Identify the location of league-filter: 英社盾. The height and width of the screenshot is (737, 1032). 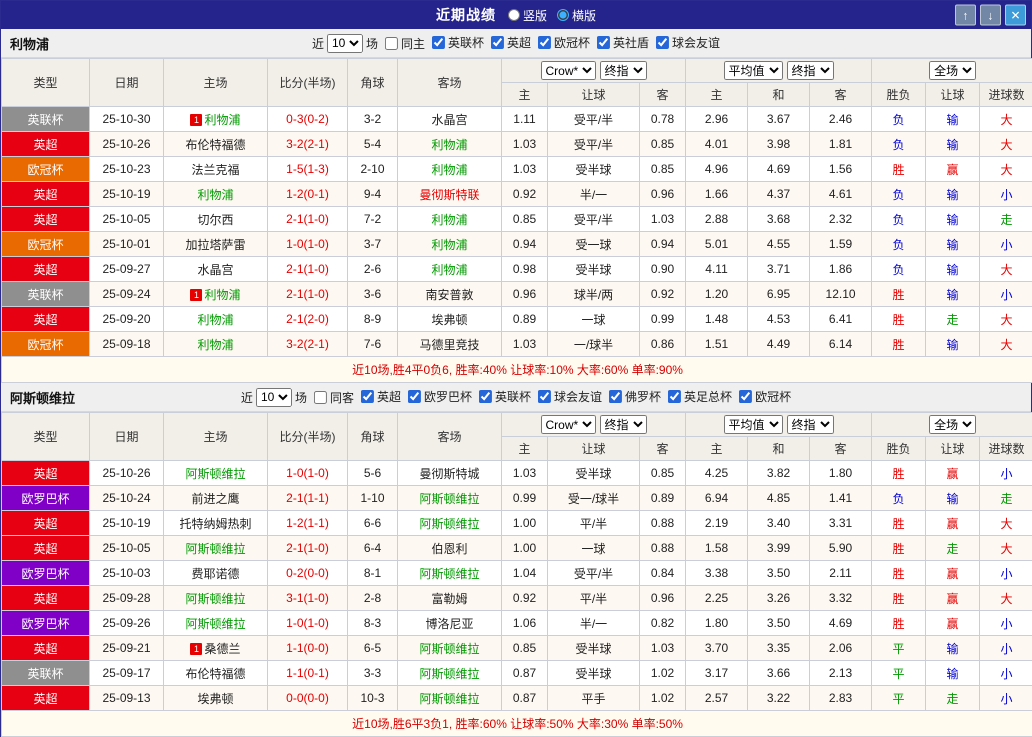
(623, 42).